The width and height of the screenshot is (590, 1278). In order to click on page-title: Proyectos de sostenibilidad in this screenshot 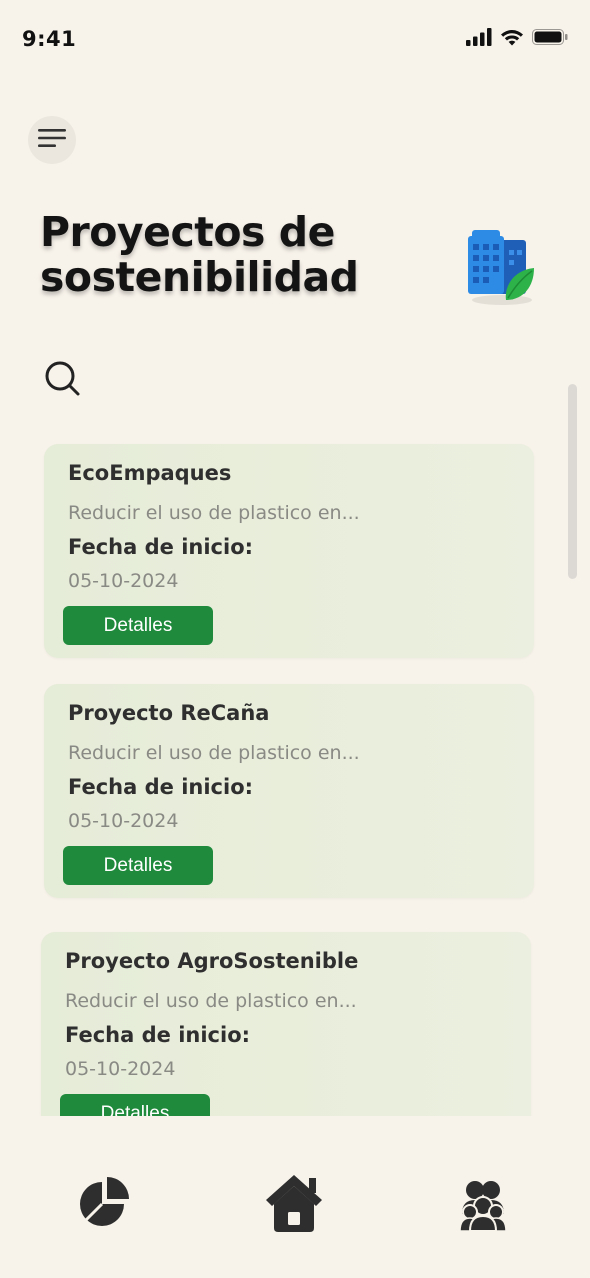, I will do `click(240, 255)`.